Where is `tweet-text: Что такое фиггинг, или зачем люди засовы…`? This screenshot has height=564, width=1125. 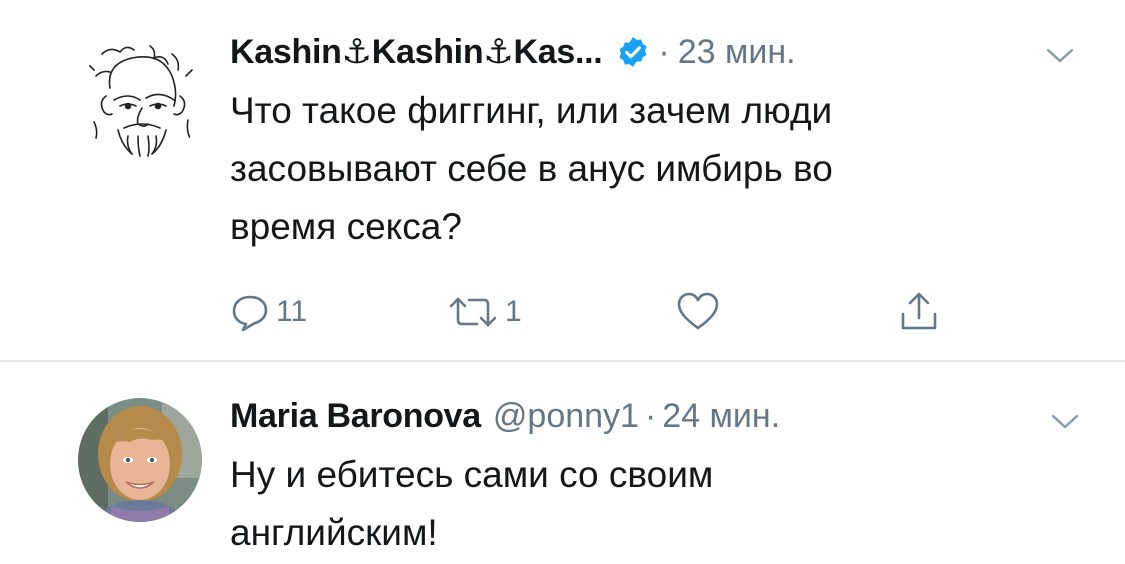 tweet-text: Что такое фиггинг, или зачем люди засовы… is located at coordinates (531, 168).